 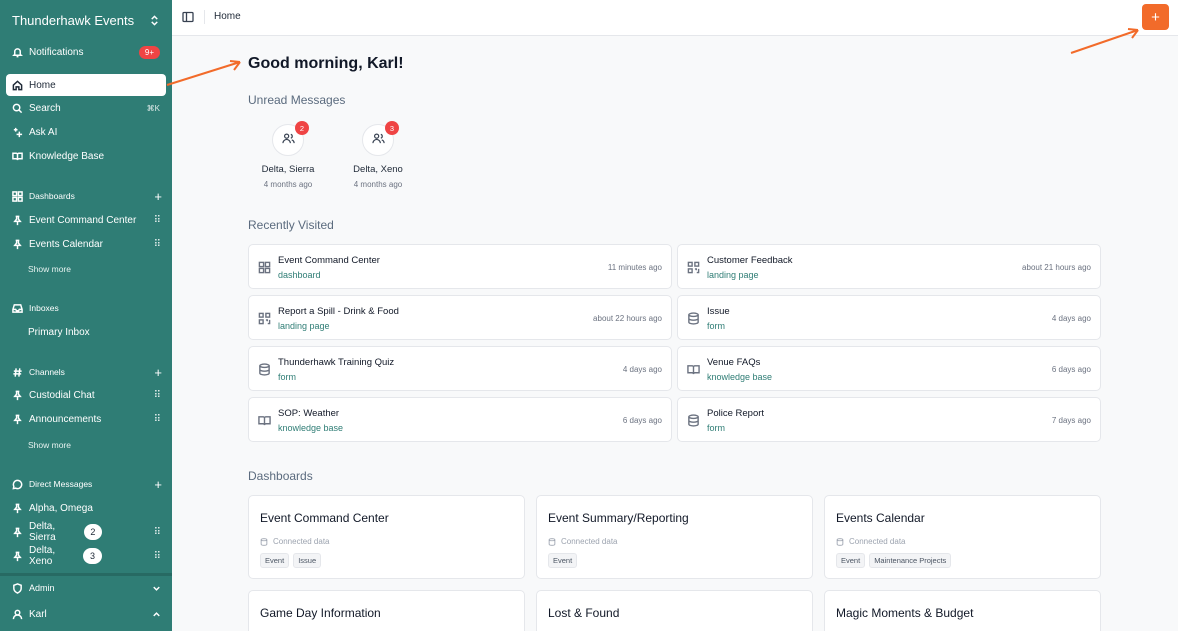 What do you see at coordinates (56, 52) in the screenshot?
I see `sidebar-item-label: Notifications` at bounding box center [56, 52].